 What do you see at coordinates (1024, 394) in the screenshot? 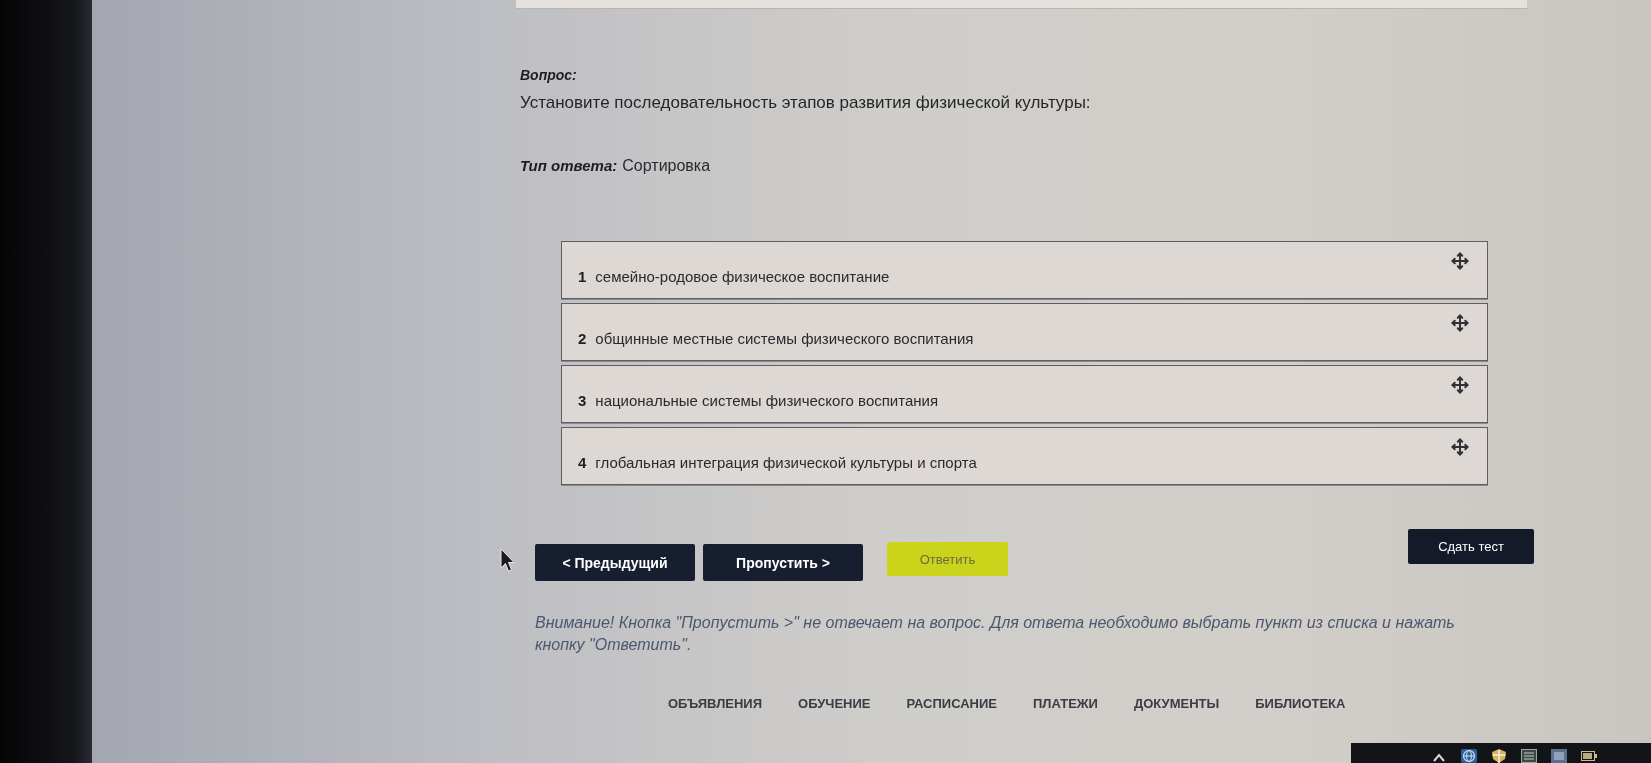
I see `sortable-item: 3 национальные системы физического воспитания` at bounding box center [1024, 394].